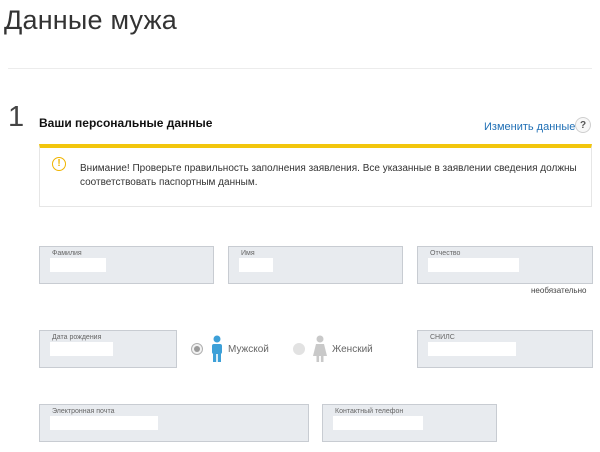 The image size is (600, 452). I want to click on edit-data-link: Изменить данные, so click(529, 127).